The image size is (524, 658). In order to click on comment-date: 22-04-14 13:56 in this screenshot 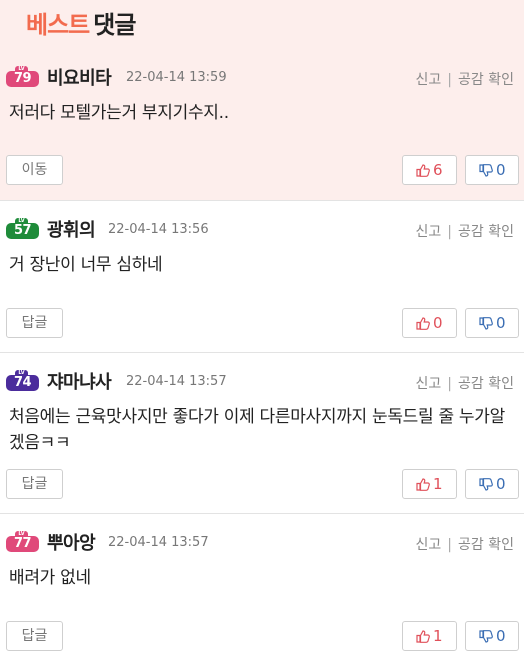, I will do `click(158, 229)`.